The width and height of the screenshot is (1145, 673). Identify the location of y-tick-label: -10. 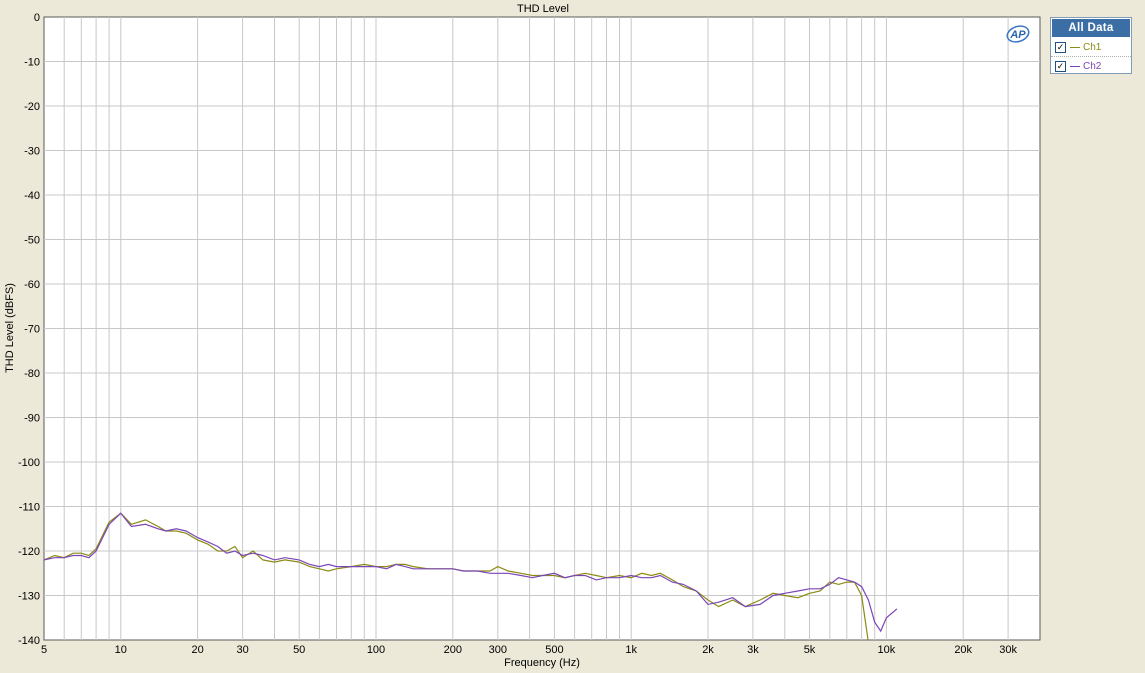
(32, 63).